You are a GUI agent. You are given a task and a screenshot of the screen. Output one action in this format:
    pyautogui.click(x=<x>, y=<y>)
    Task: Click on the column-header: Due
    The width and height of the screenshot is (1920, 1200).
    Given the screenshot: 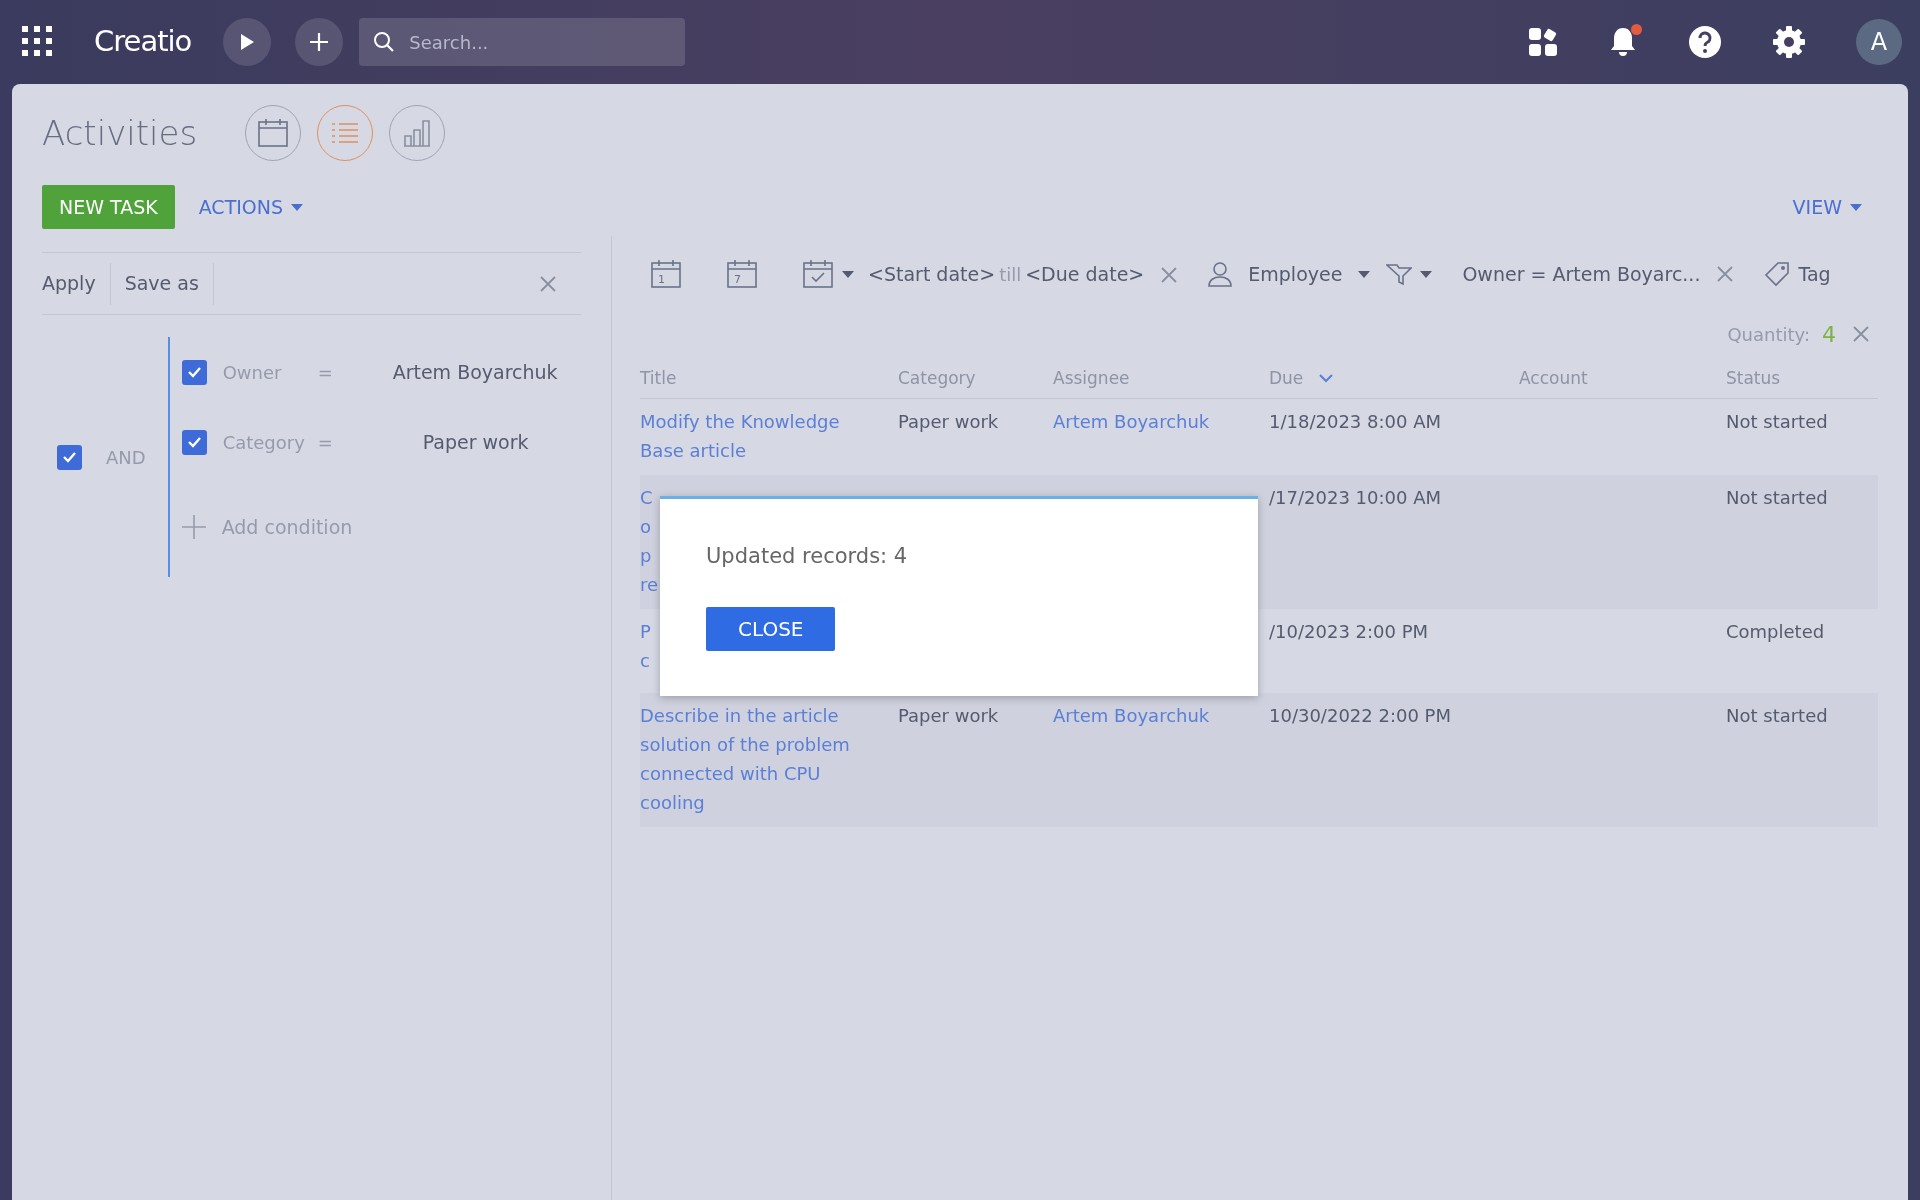 What is the action you would take?
    pyautogui.click(x=1301, y=379)
    